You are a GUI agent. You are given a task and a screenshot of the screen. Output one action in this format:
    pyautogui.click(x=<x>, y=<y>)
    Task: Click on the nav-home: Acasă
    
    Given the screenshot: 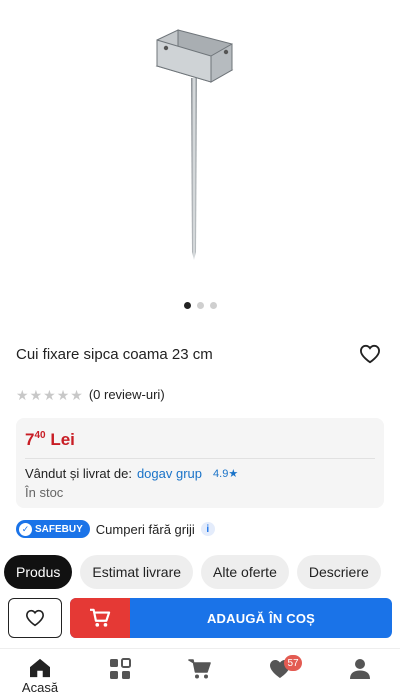 What is the action you would take?
    pyautogui.click(x=40, y=674)
    